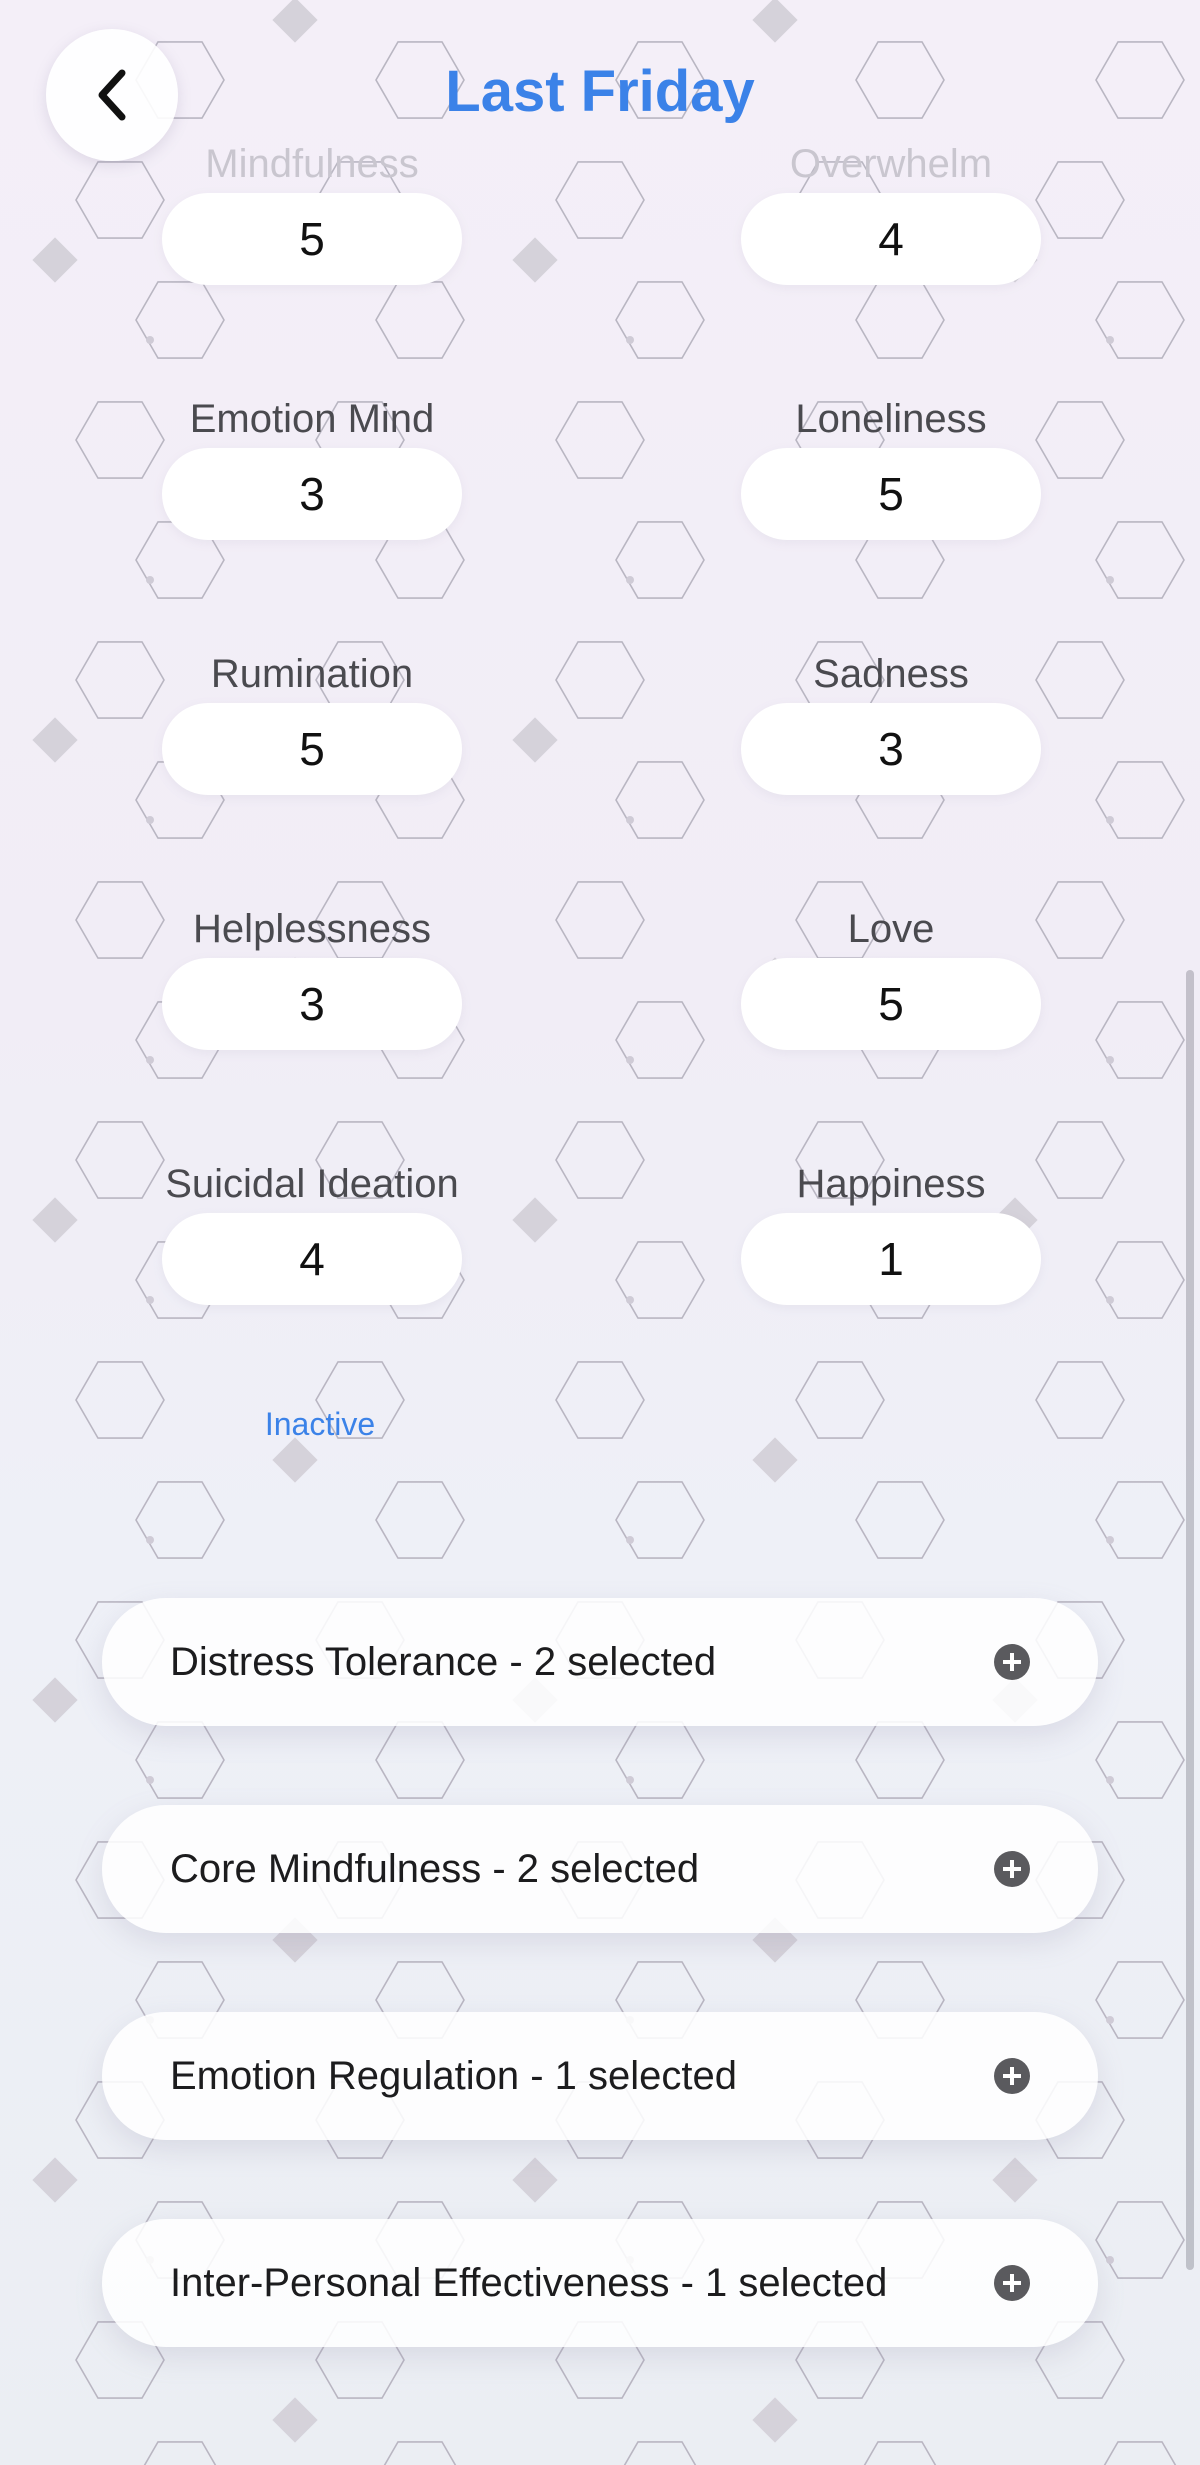 The height and width of the screenshot is (2465, 1200). What do you see at coordinates (320, 1424) in the screenshot?
I see `inactive-link: Inactive` at bounding box center [320, 1424].